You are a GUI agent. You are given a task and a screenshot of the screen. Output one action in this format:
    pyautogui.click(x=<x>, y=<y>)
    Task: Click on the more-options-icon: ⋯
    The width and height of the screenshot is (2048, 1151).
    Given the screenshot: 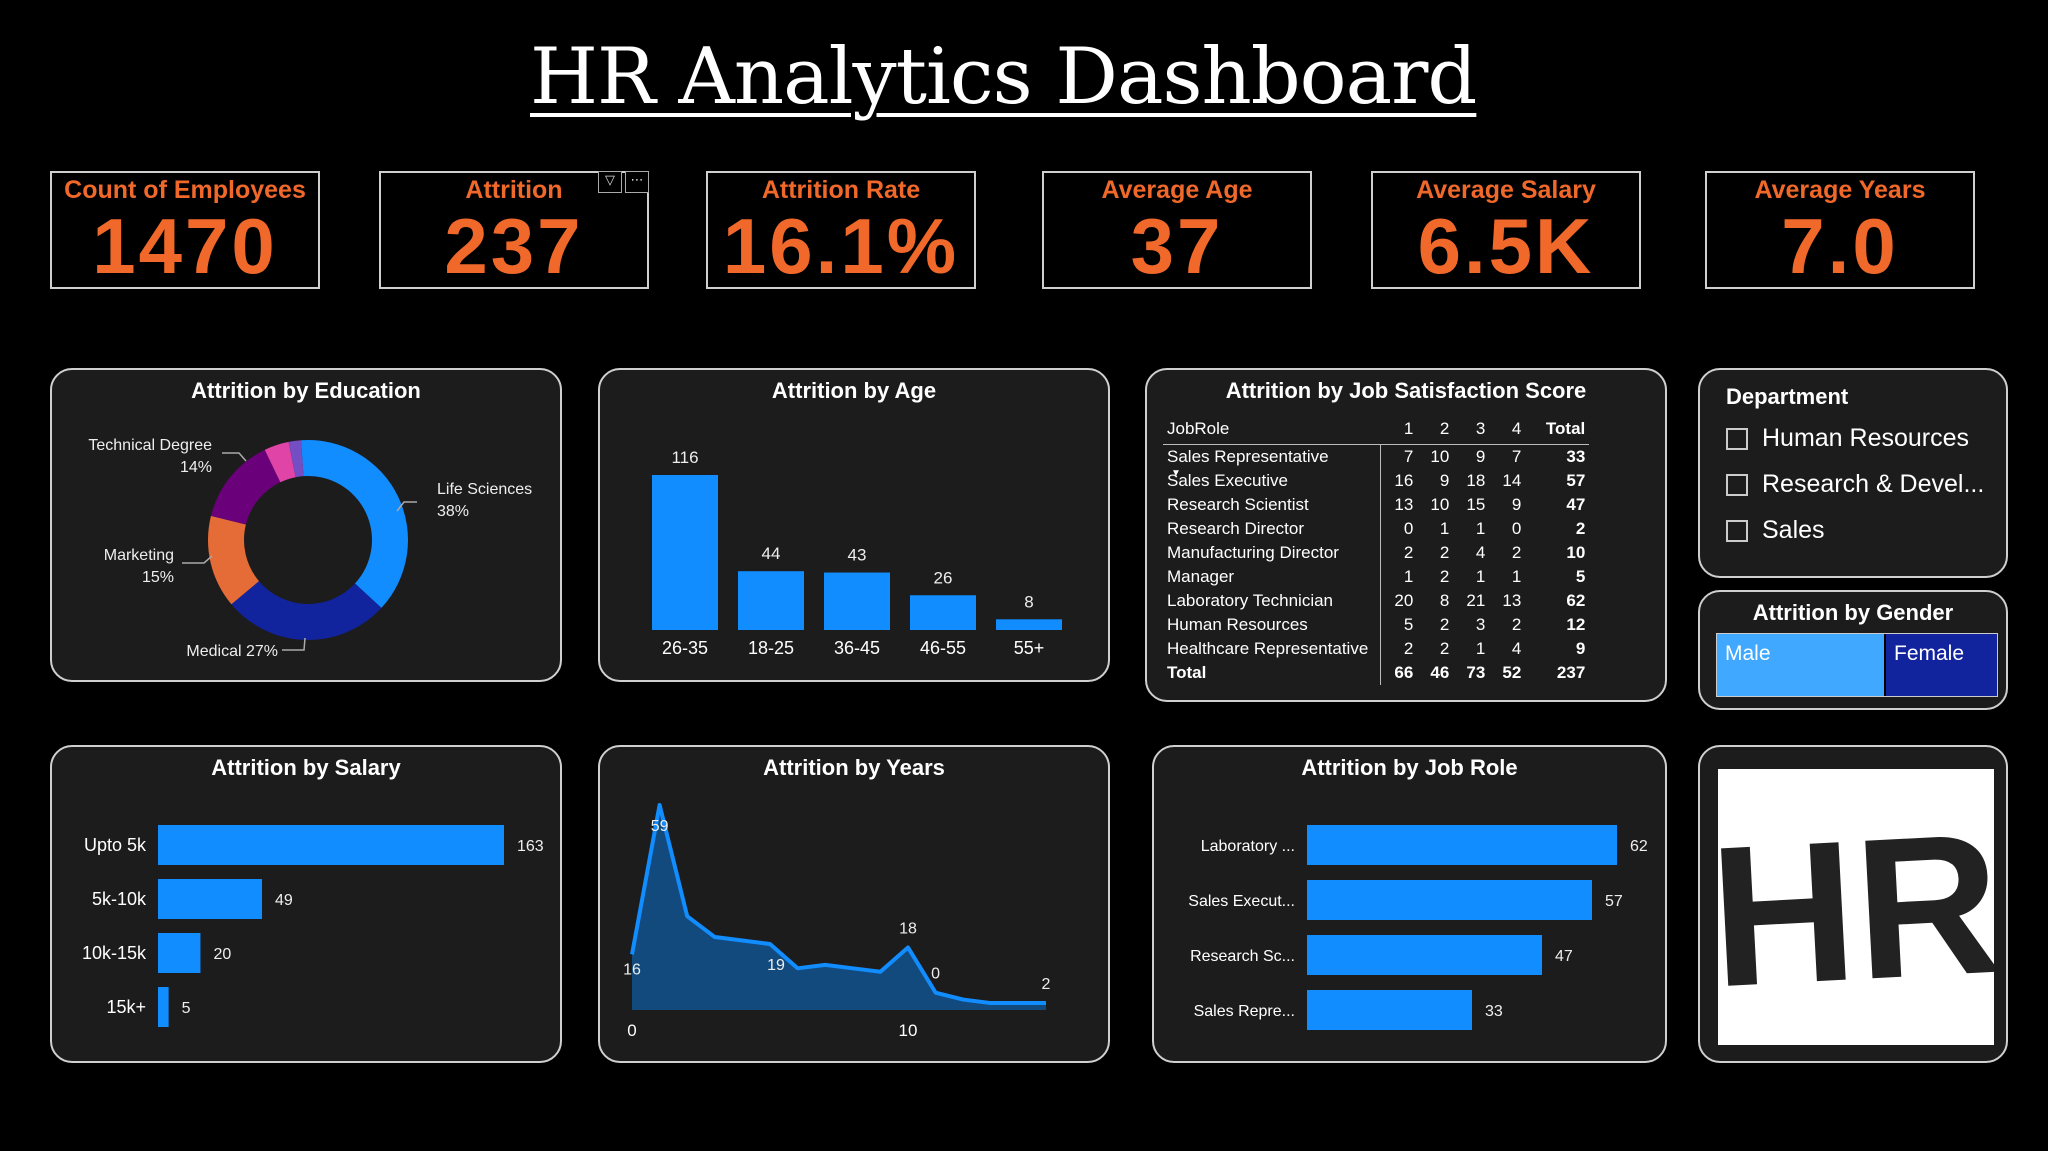 What is the action you would take?
    pyautogui.click(x=637, y=182)
    